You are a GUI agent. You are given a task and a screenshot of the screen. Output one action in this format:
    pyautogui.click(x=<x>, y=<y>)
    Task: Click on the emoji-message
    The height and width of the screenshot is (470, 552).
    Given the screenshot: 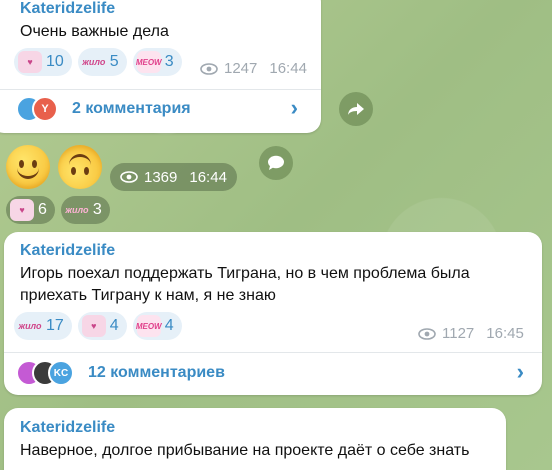 What is the action you would take?
    pyautogui.click(x=56, y=168)
    